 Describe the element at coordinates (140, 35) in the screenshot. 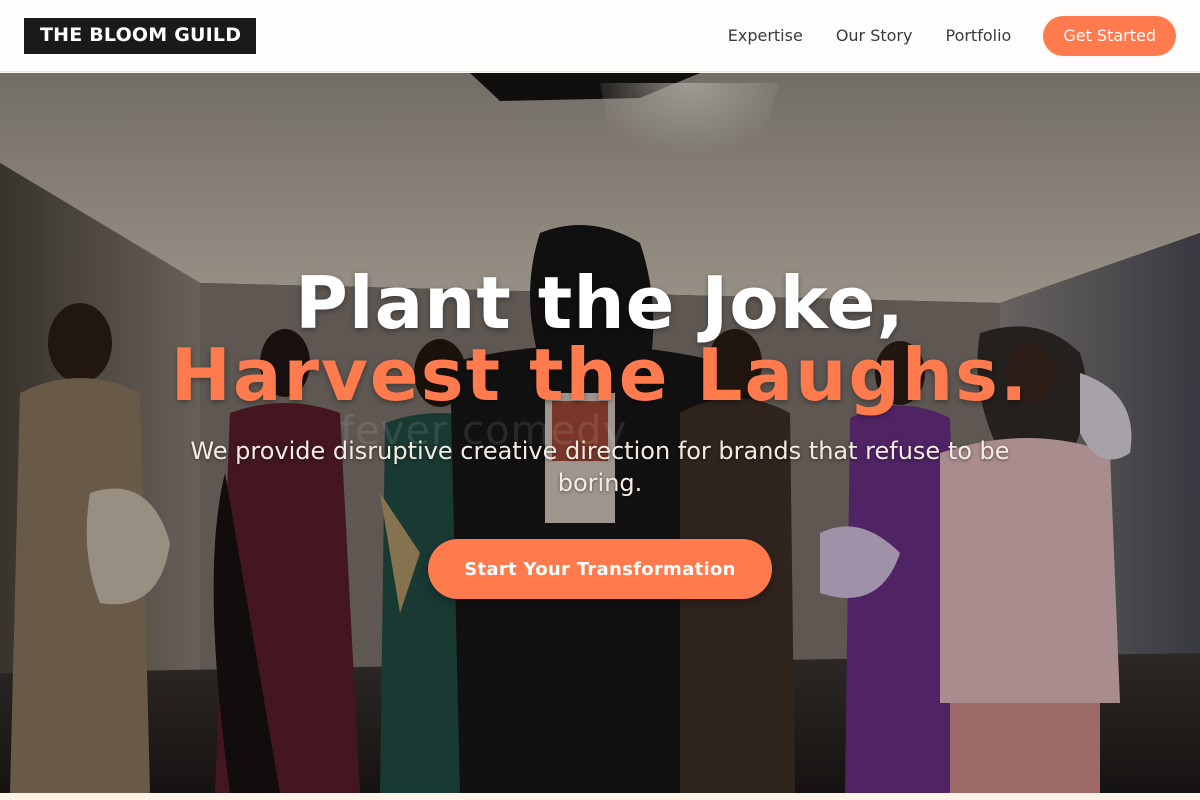

I see `logo: THE BLOOM GUILD` at that location.